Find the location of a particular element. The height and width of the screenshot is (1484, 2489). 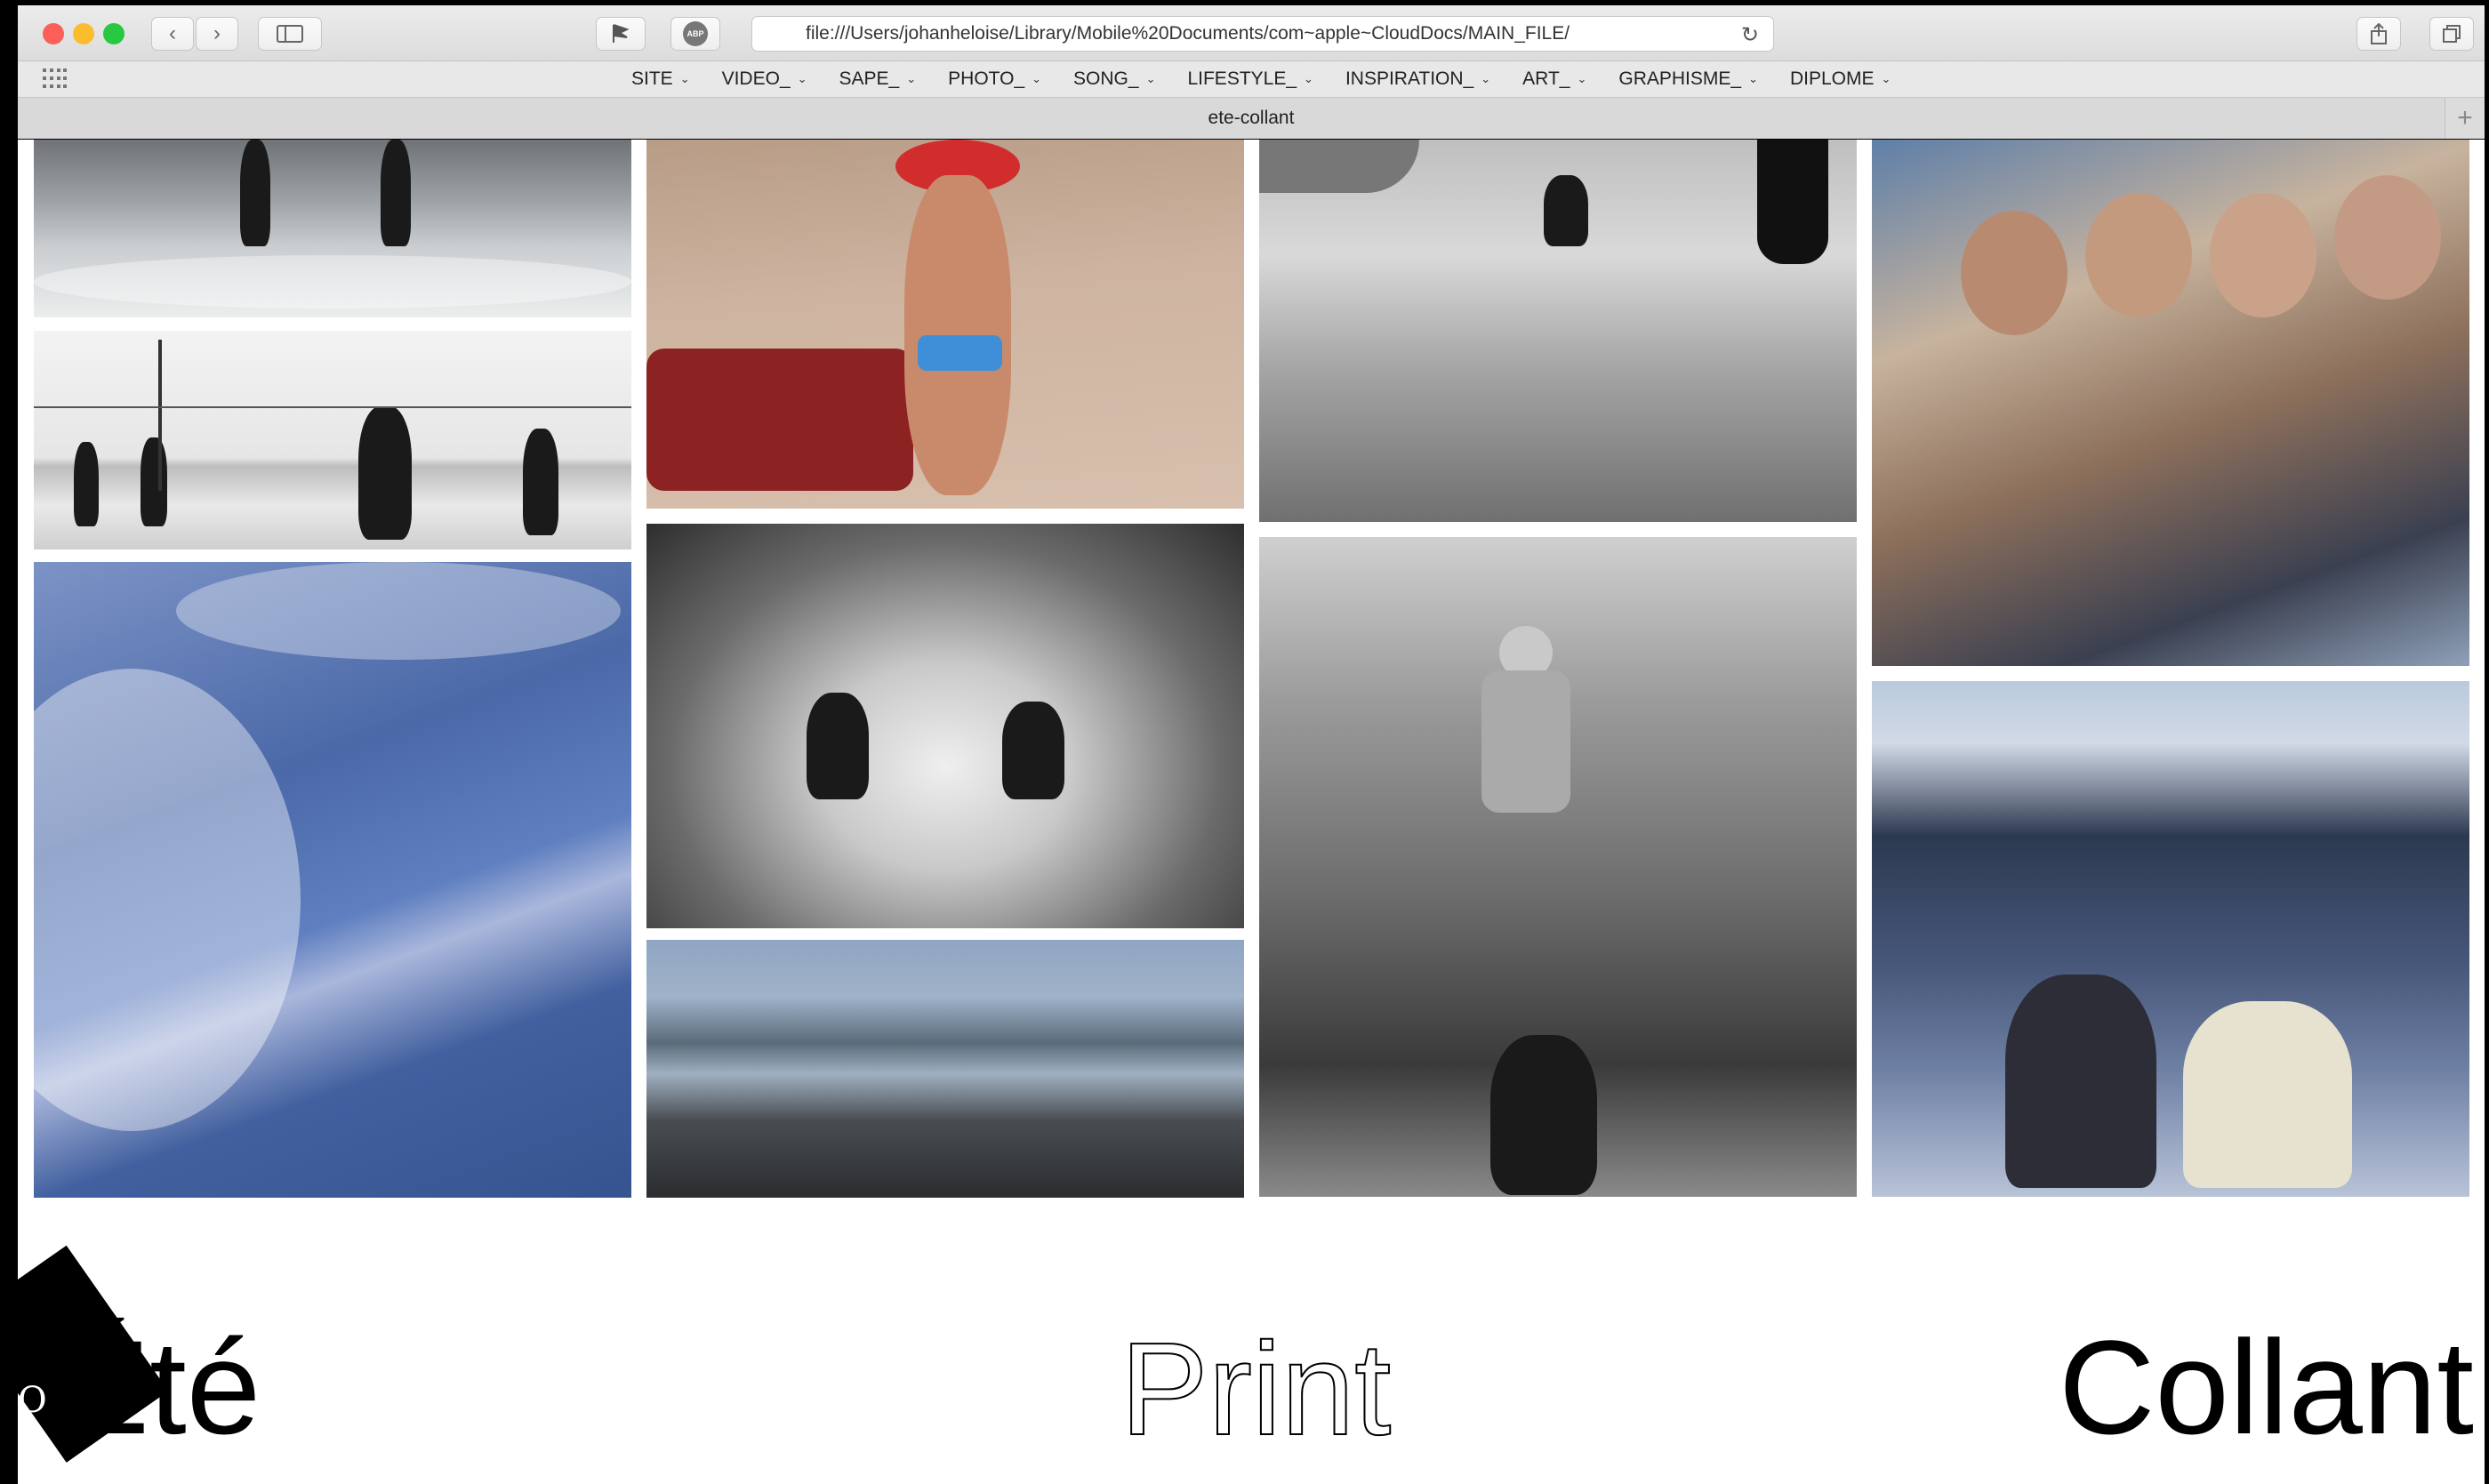

tab-bar: ete-collant + is located at coordinates (1252, 118).